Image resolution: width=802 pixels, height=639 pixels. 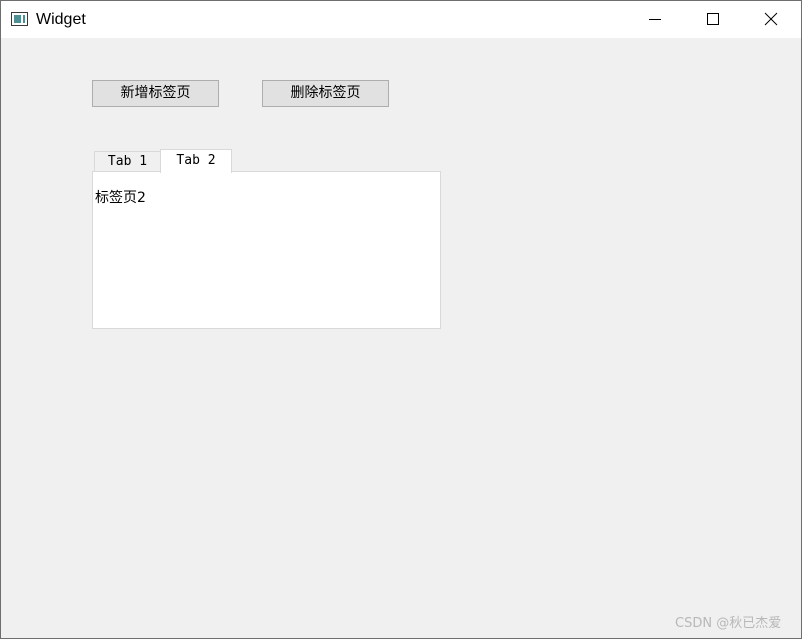 I want to click on close-button, so click(x=771, y=19).